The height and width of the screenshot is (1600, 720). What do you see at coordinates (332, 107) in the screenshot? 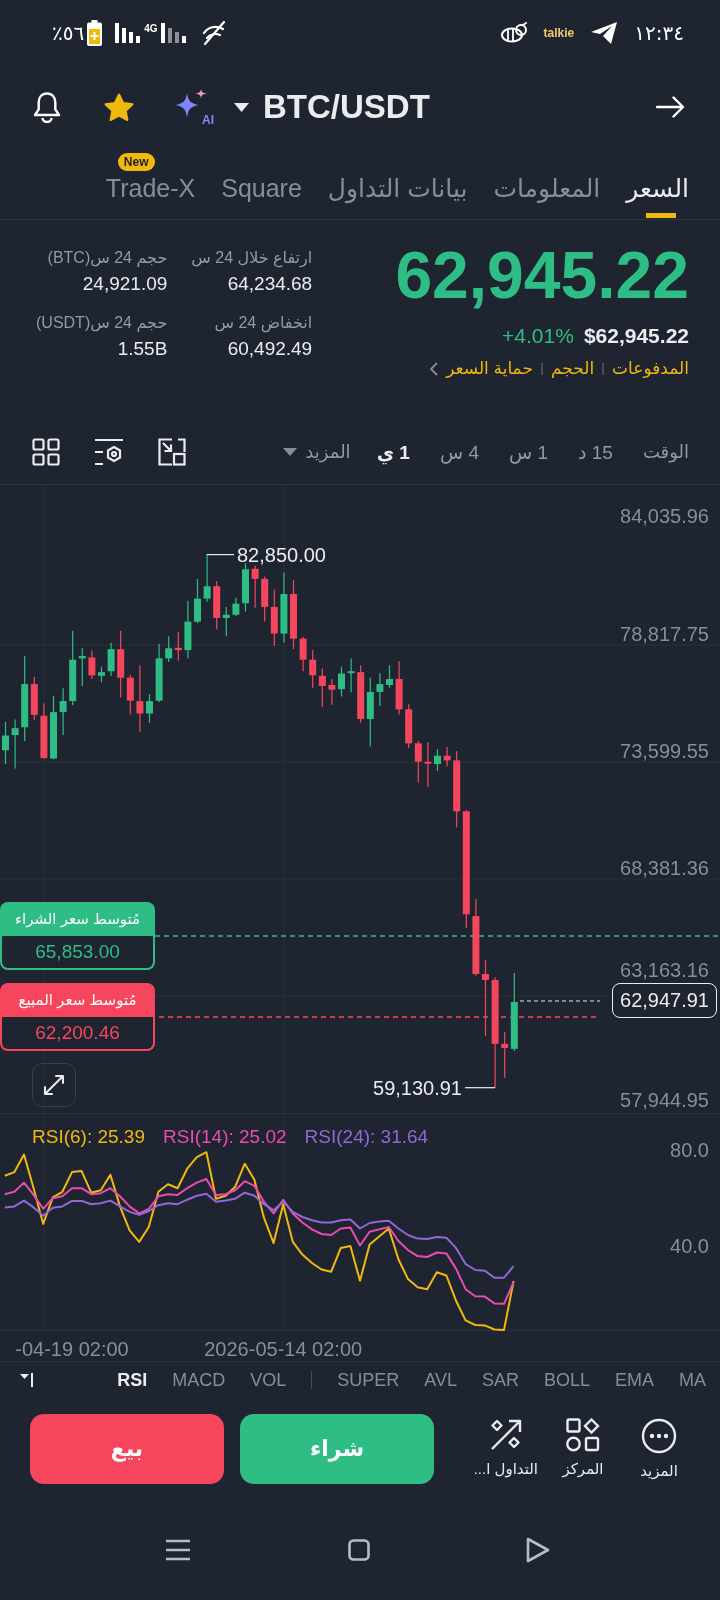
I see `pair-selector: BTC/USDT` at bounding box center [332, 107].